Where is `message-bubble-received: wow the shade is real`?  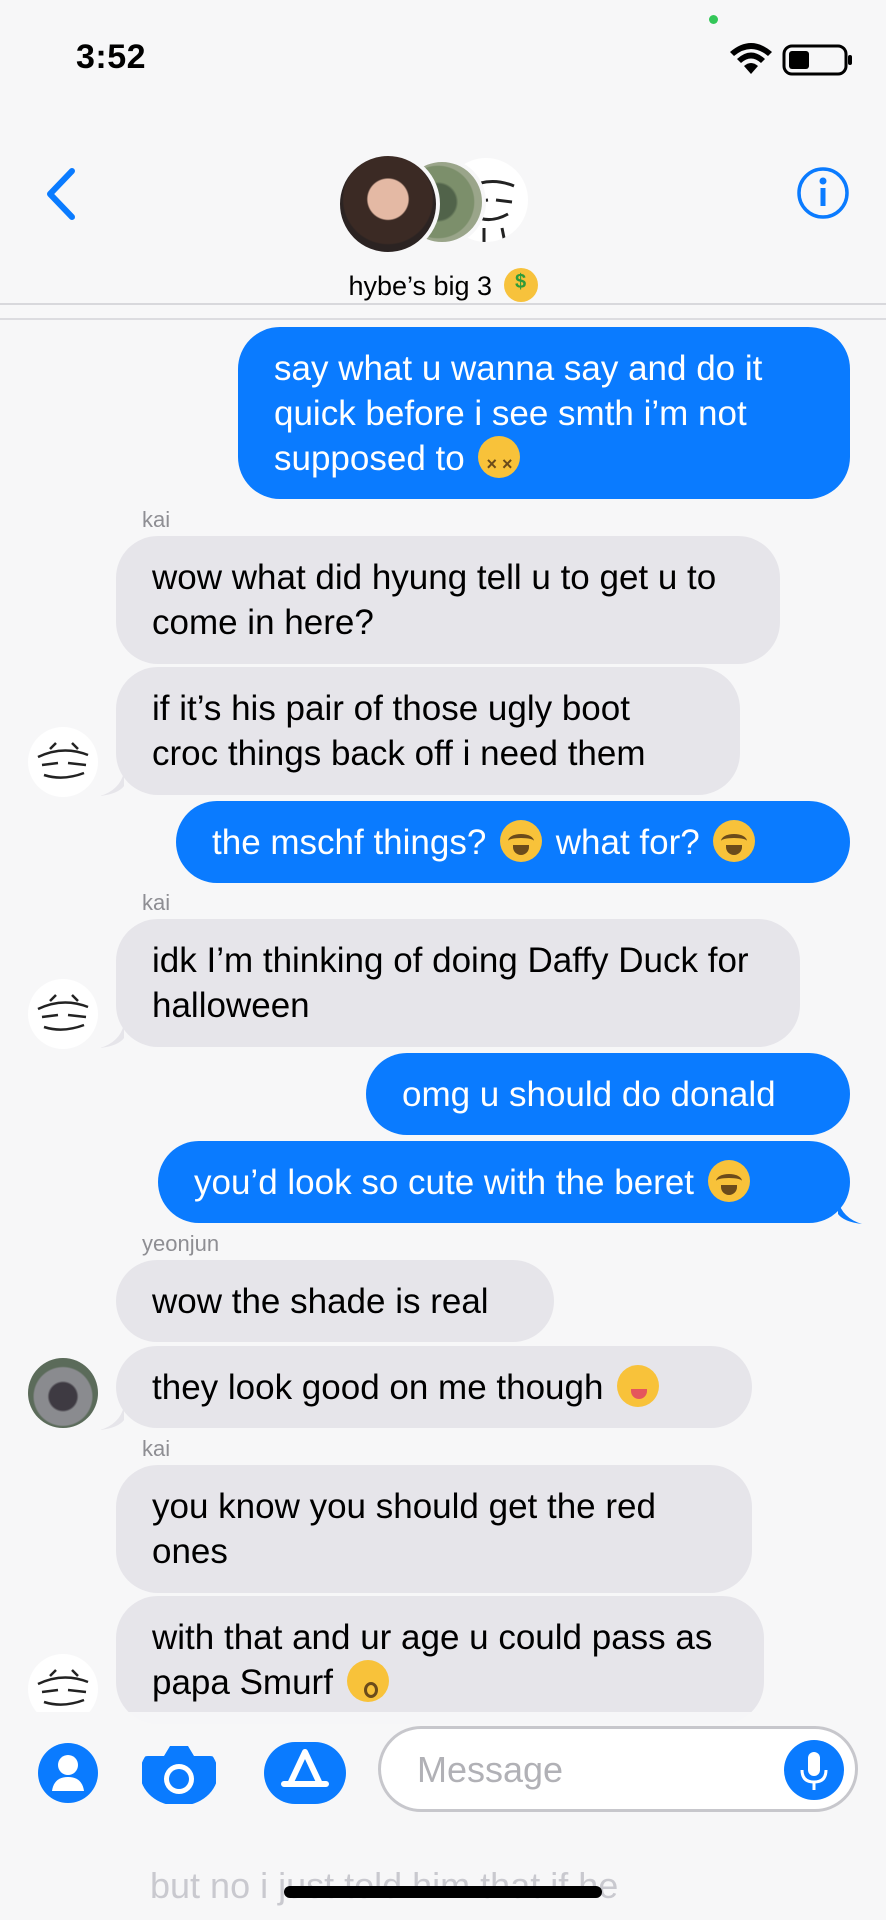
message-bubble-received: wow the shade is real is located at coordinates (335, 1301).